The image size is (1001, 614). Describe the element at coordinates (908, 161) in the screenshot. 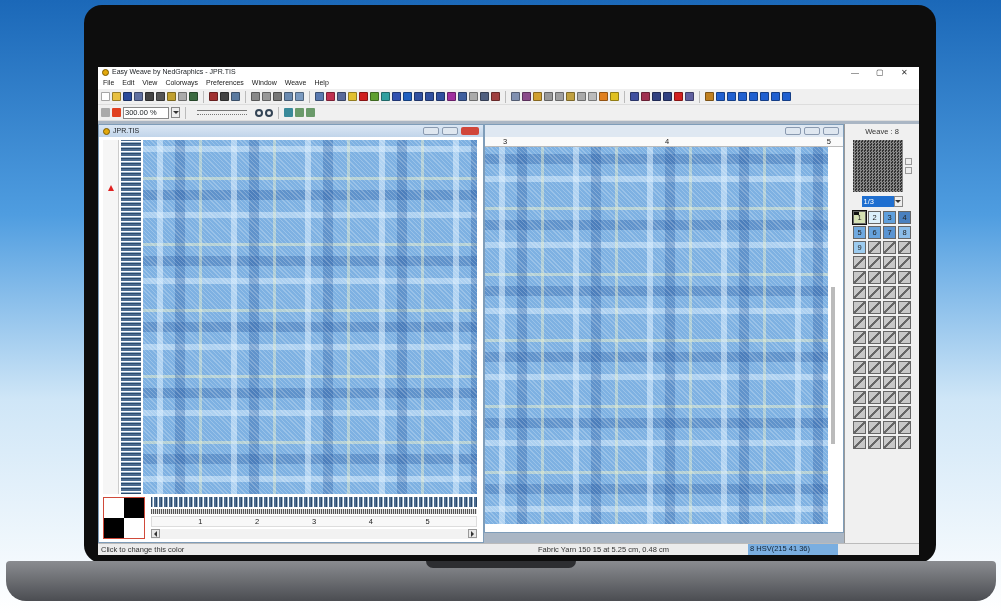

I see `spin-up-icon` at that location.